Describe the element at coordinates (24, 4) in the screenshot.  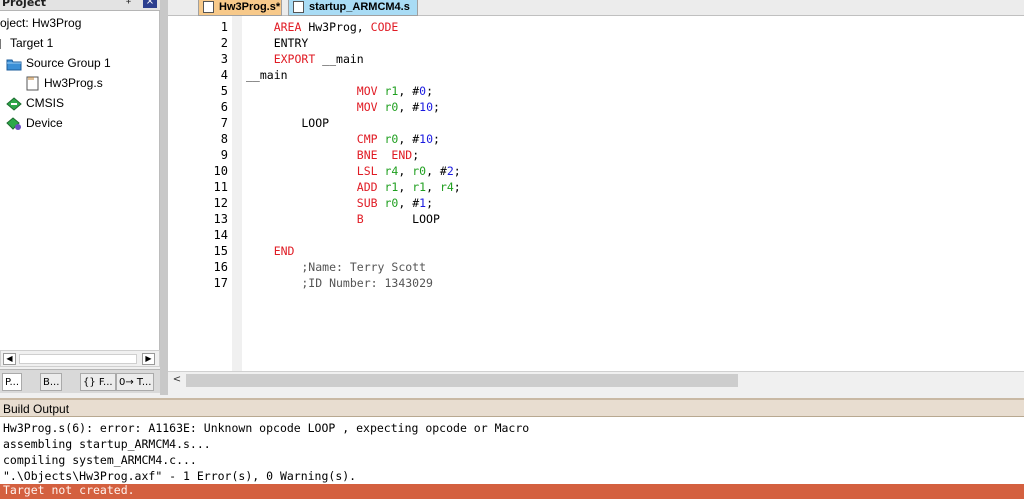
I see `project-panel-title: Project` at that location.